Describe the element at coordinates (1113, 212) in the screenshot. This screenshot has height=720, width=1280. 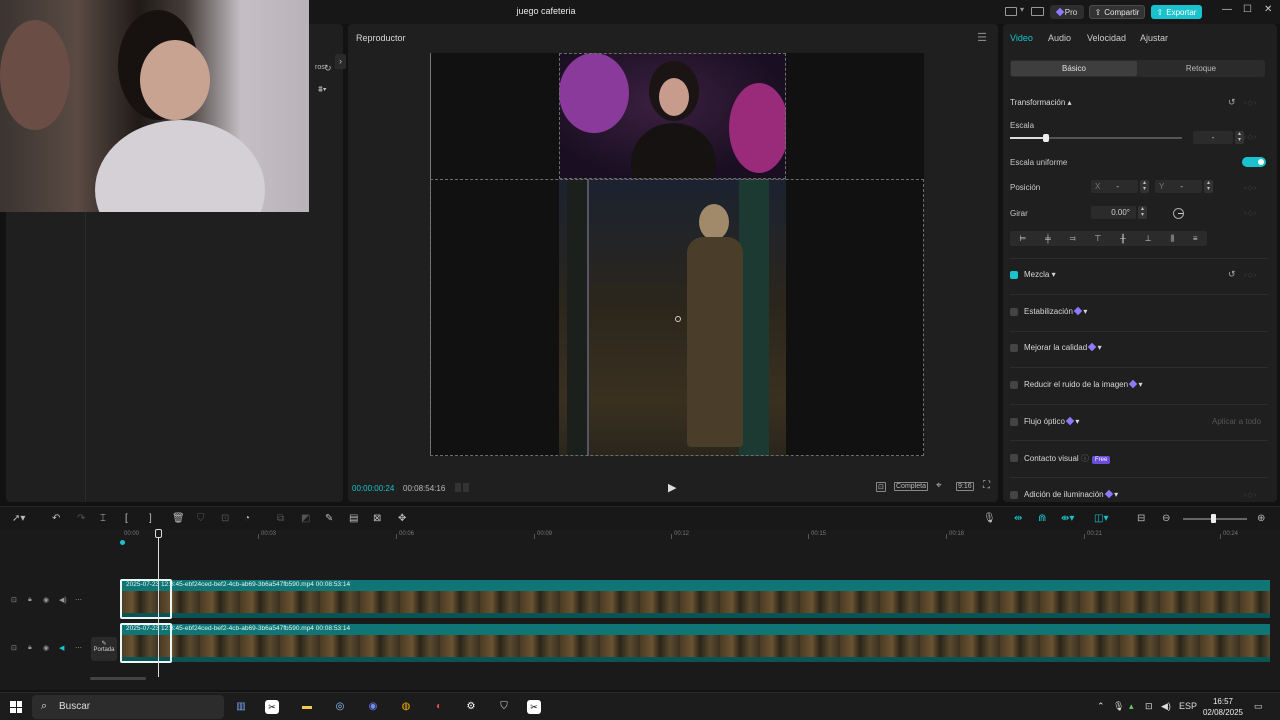
I see `rotate-input: 0.00°` at that location.